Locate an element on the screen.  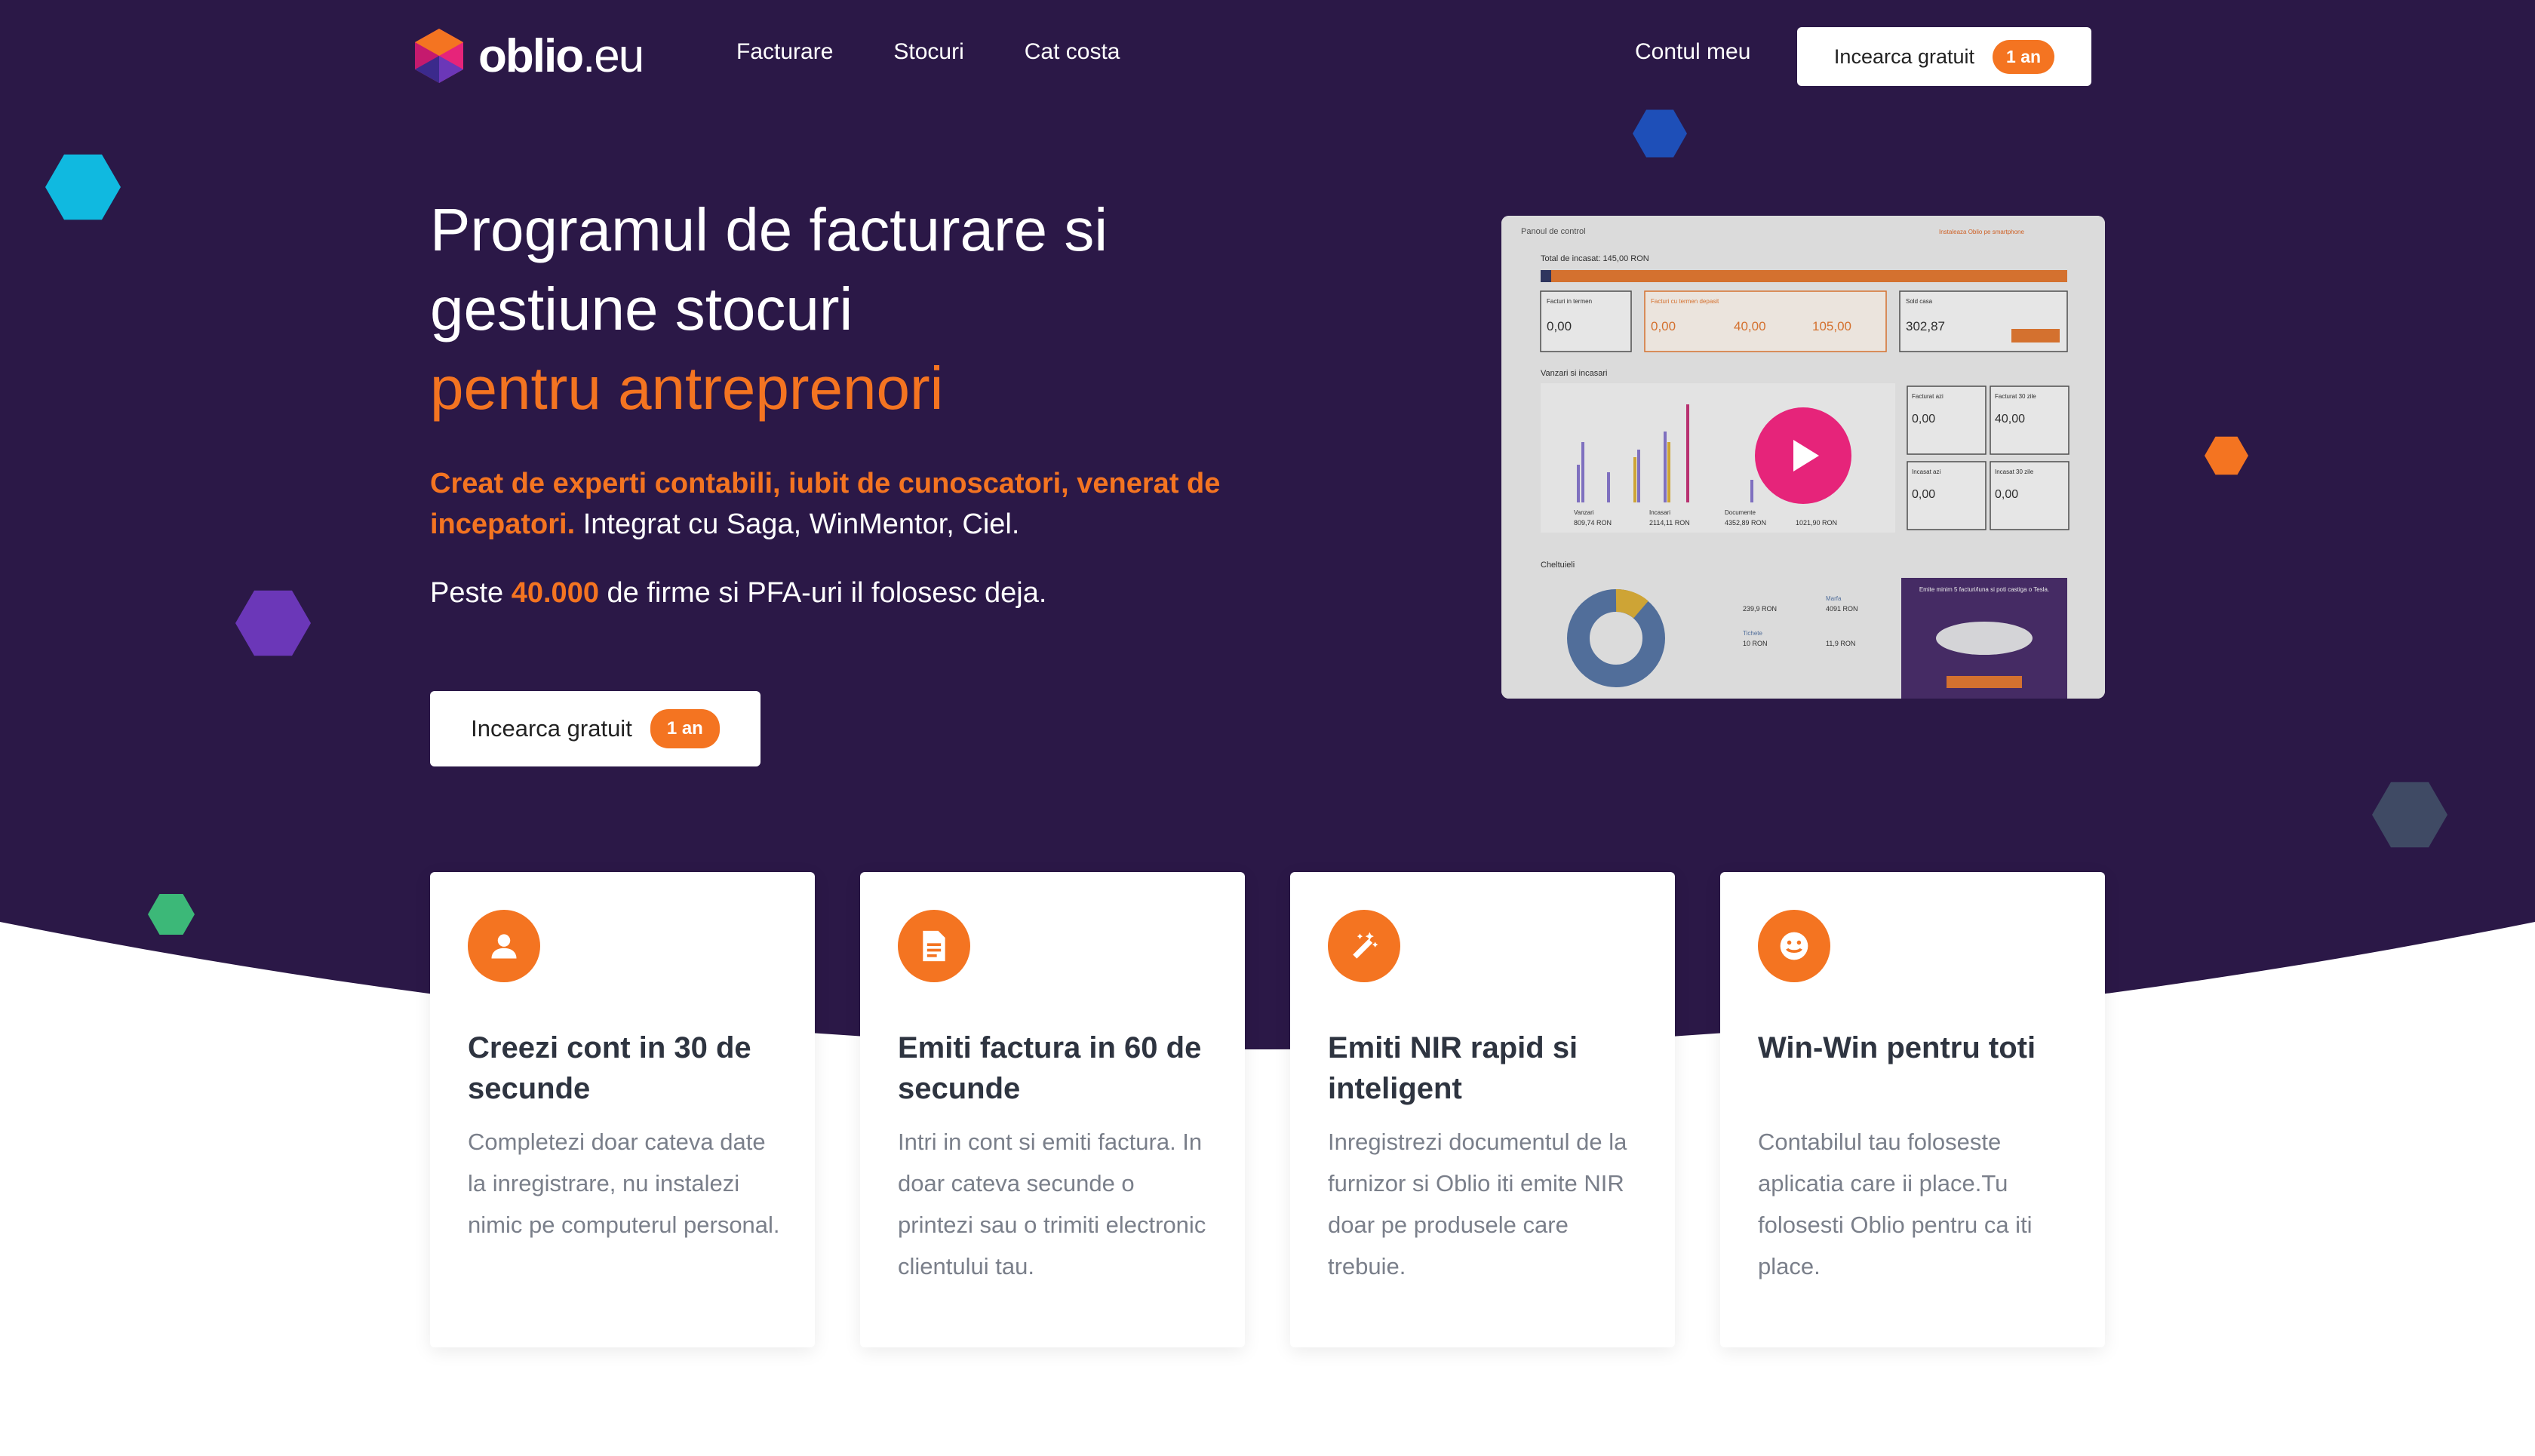
nav-facturare: Facturare is located at coordinates (784, 52).